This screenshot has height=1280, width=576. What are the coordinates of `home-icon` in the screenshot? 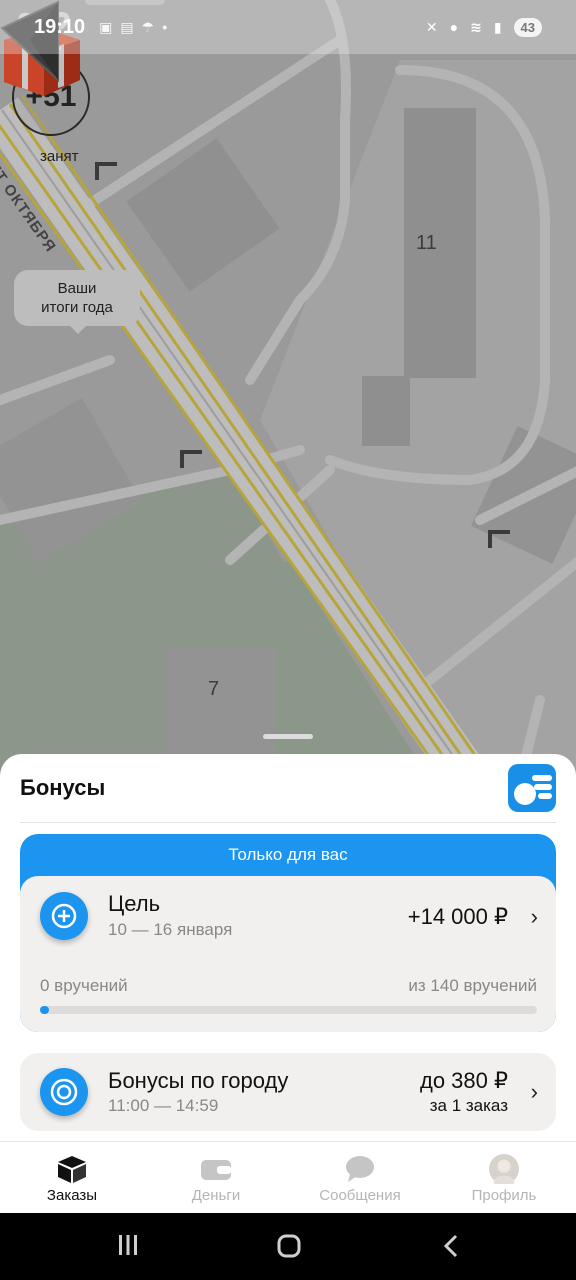 It's located at (289, 1246).